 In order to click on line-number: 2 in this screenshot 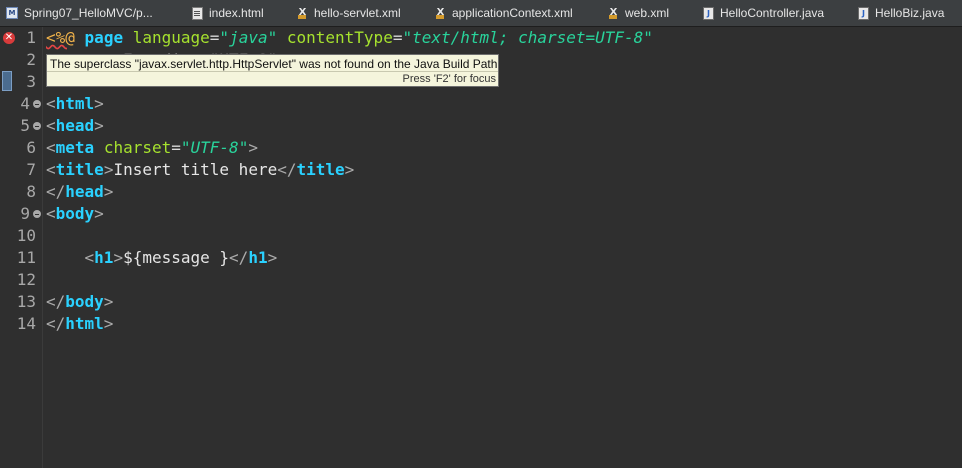, I will do `click(31, 59)`.